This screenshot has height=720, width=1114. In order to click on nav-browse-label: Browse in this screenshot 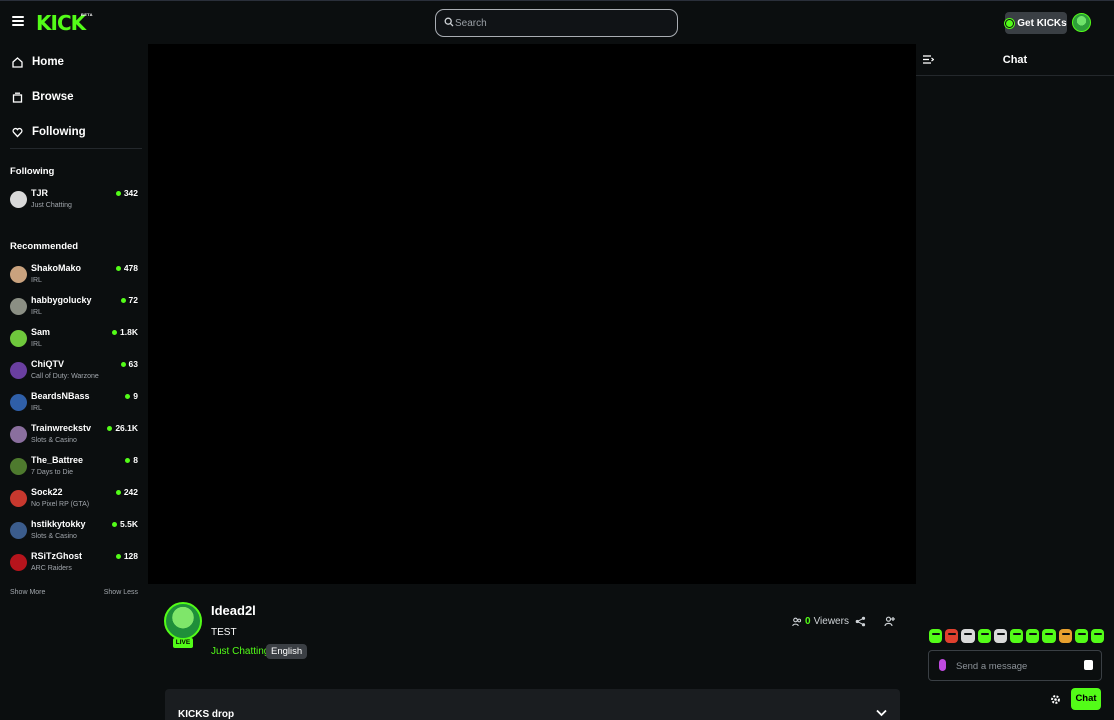, I will do `click(53, 97)`.